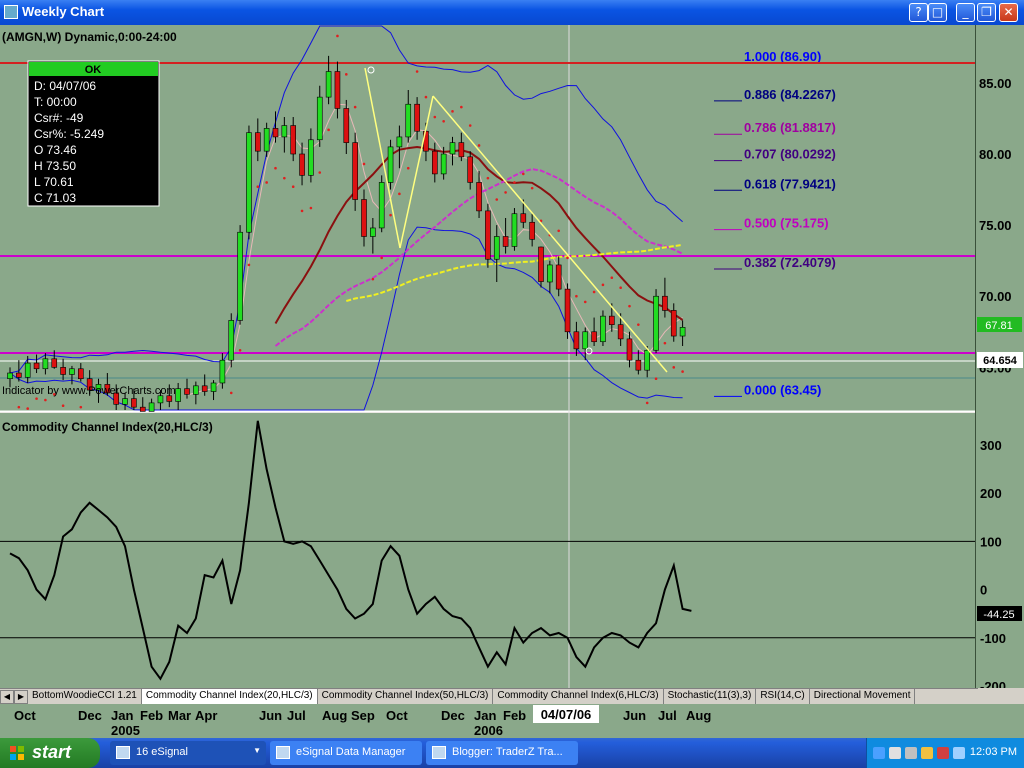 The height and width of the screenshot is (768, 1024). What do you see at coordinates (862, 696) in the screenshot?
I see `tab-directional-movement: Directional Movement` at bounding box center [862, 696].